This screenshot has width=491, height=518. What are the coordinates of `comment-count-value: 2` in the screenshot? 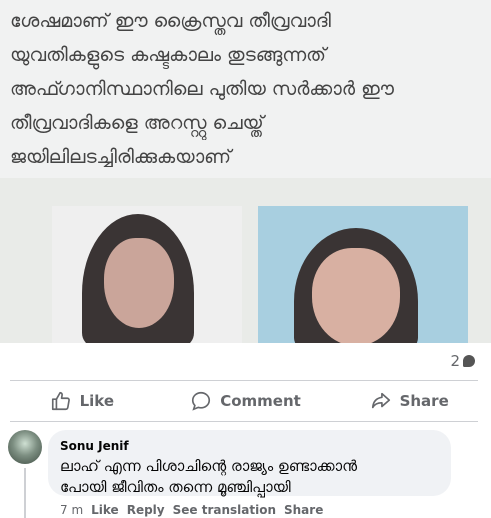 It's located at (455, 361).